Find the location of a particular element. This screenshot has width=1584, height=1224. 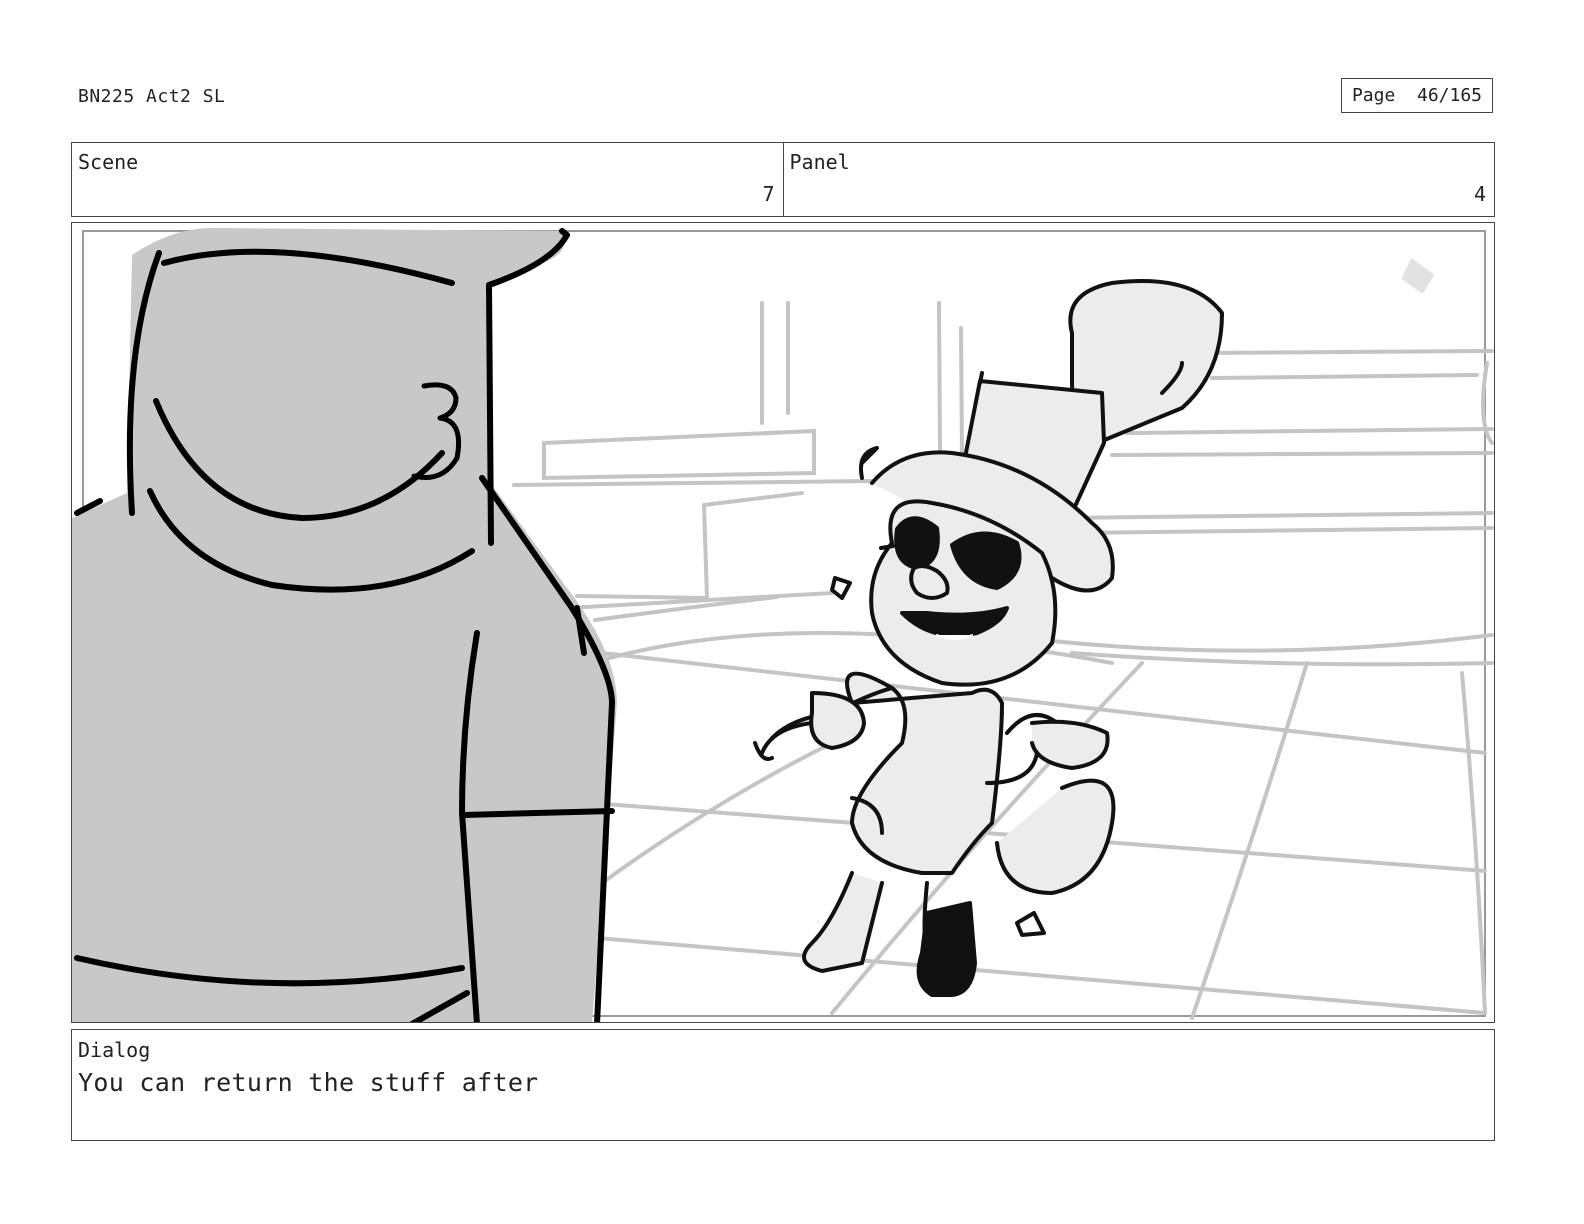

dialog-text: You can return the stuff after is located at coordinates (308, 1082).